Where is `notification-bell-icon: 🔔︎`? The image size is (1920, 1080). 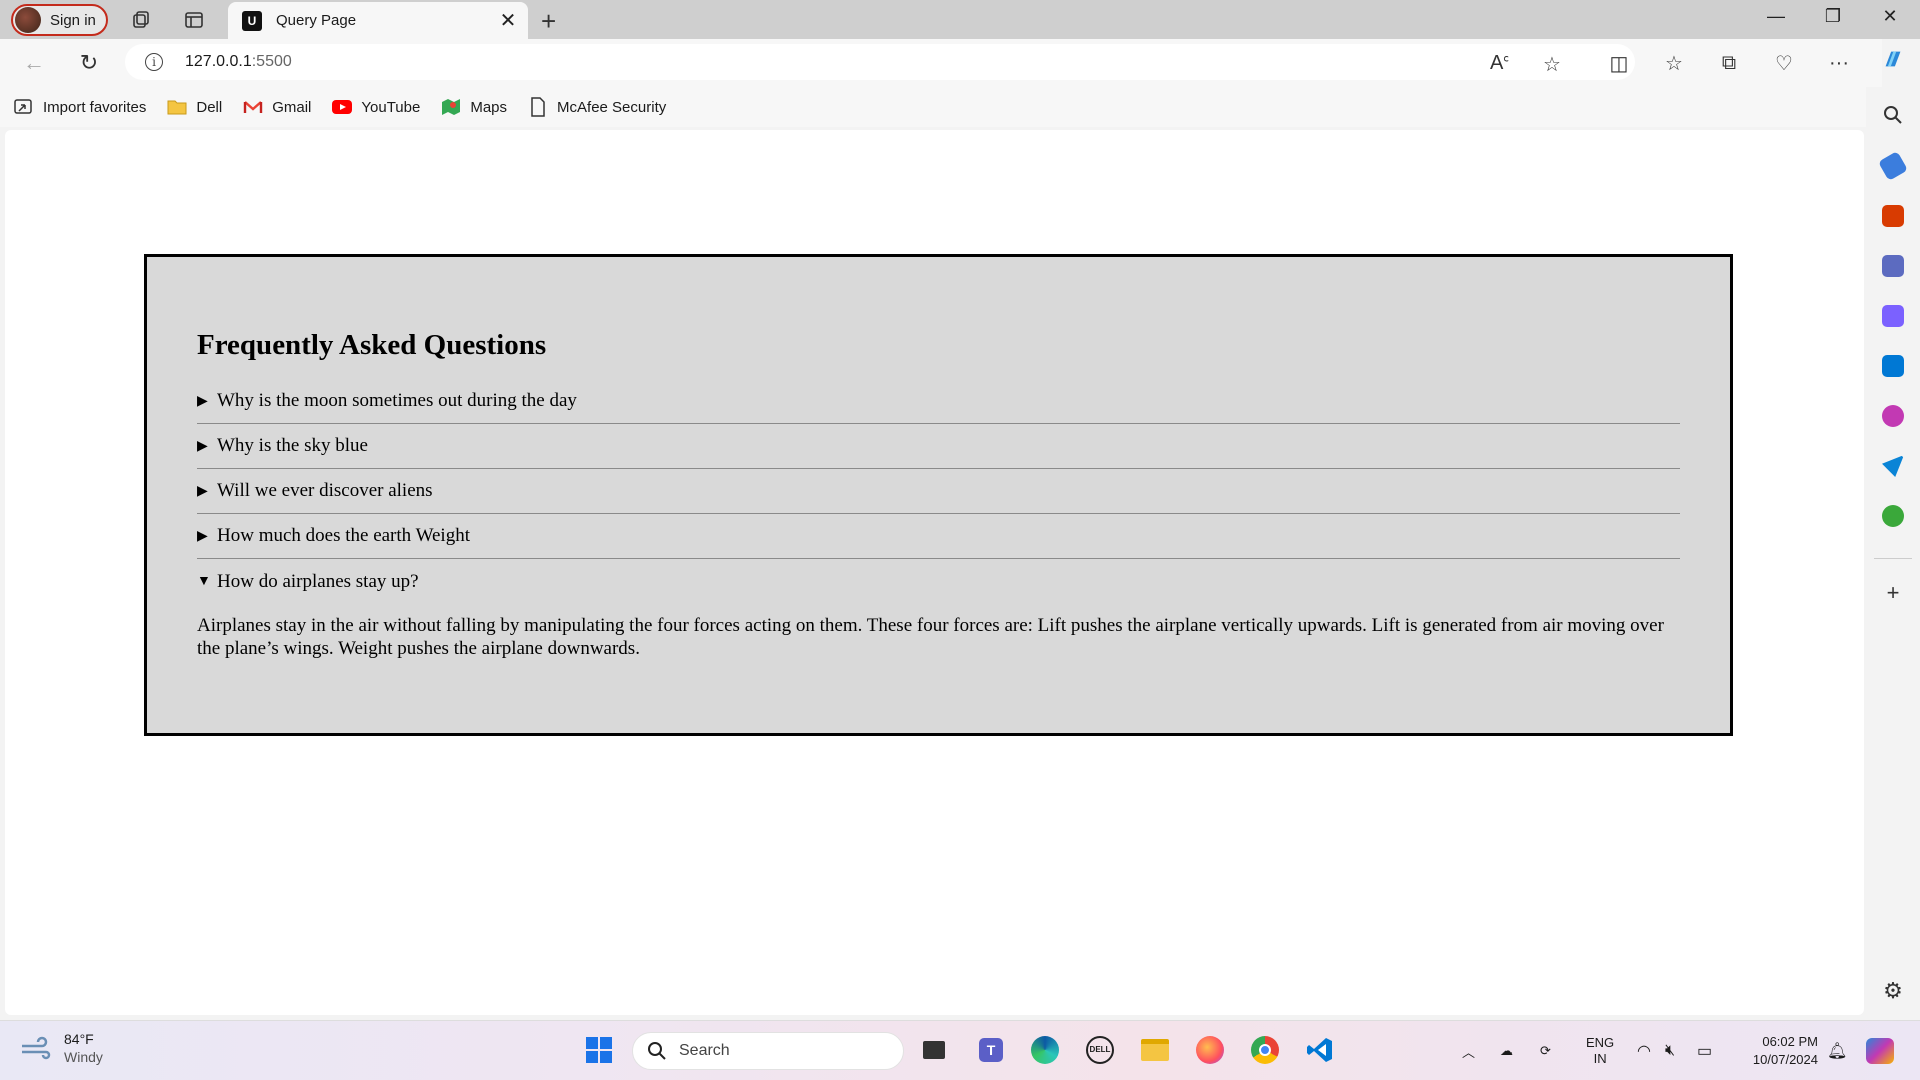
notification-bell-icon: 🔔︎ is located at coordinates (1837, 1050).